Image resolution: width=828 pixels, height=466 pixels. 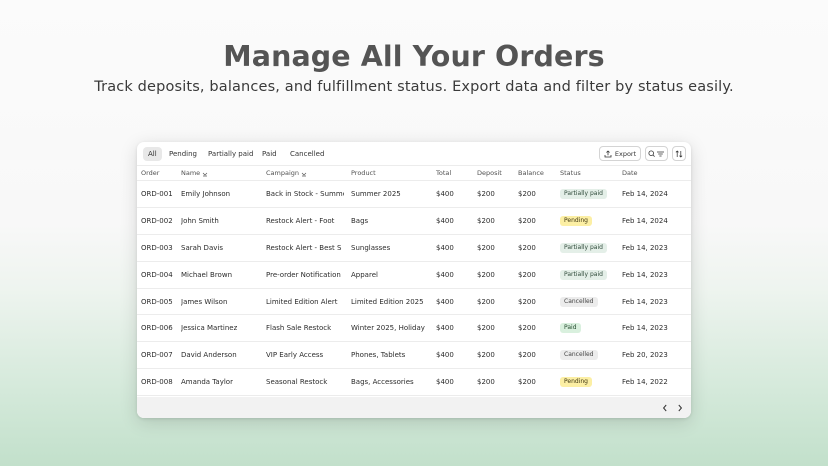 What do you see at coordinates (652, 173) in the screenshot?
I see `column-header-date: Date` at bounding box center [652, 173].